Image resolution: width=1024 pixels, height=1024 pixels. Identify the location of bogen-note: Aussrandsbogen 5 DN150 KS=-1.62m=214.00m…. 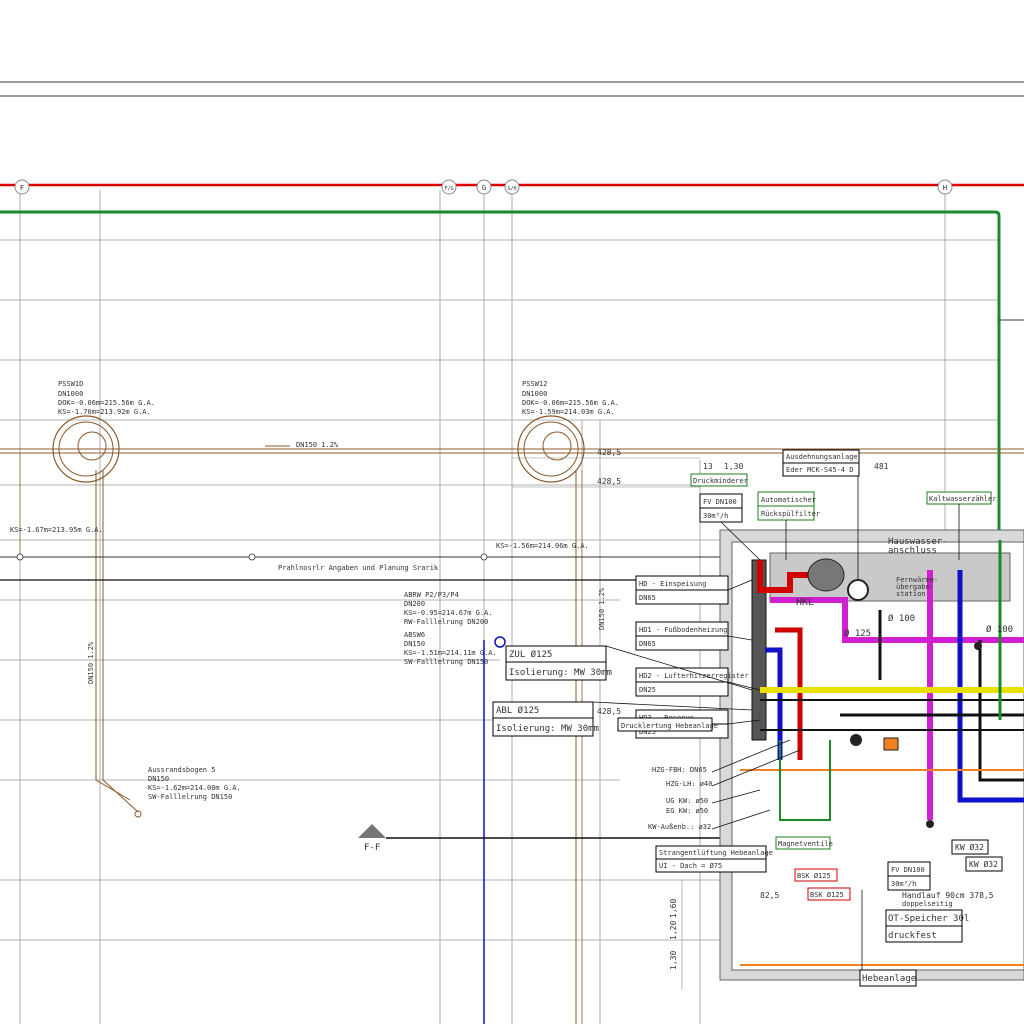
(194, 783).